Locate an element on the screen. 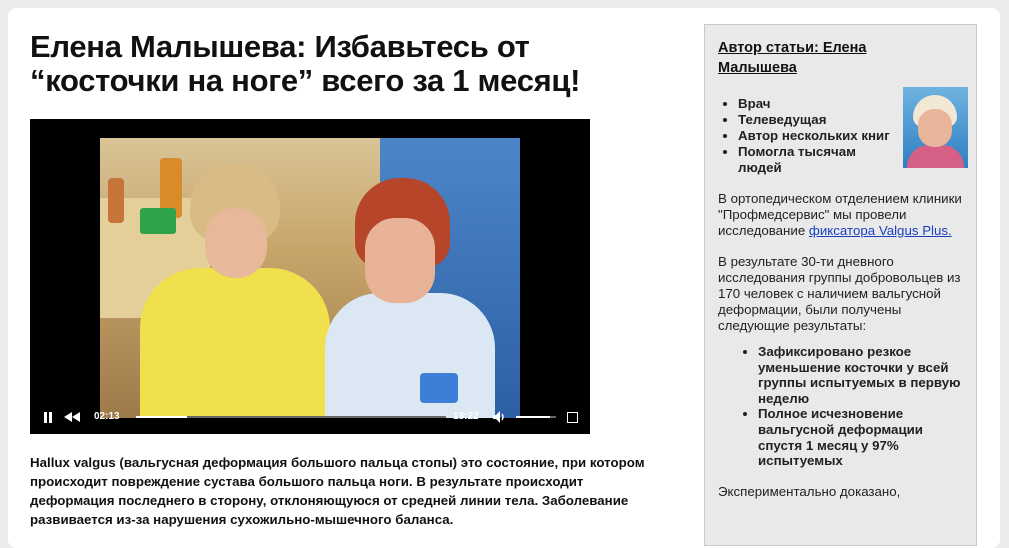 This screenshot has height=548, width=1009. background-bottle is located at coordinates (116, 200).